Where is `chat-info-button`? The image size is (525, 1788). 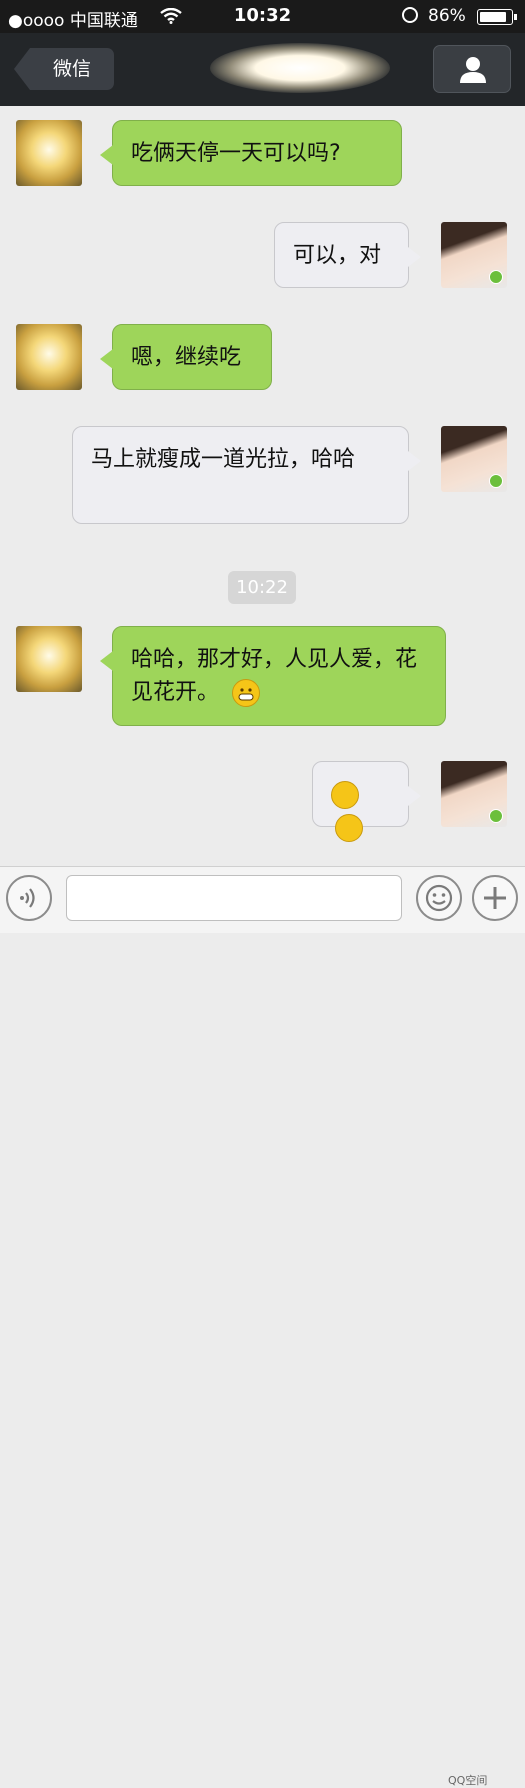
chat-info-button is located at coordinates (472, 69).